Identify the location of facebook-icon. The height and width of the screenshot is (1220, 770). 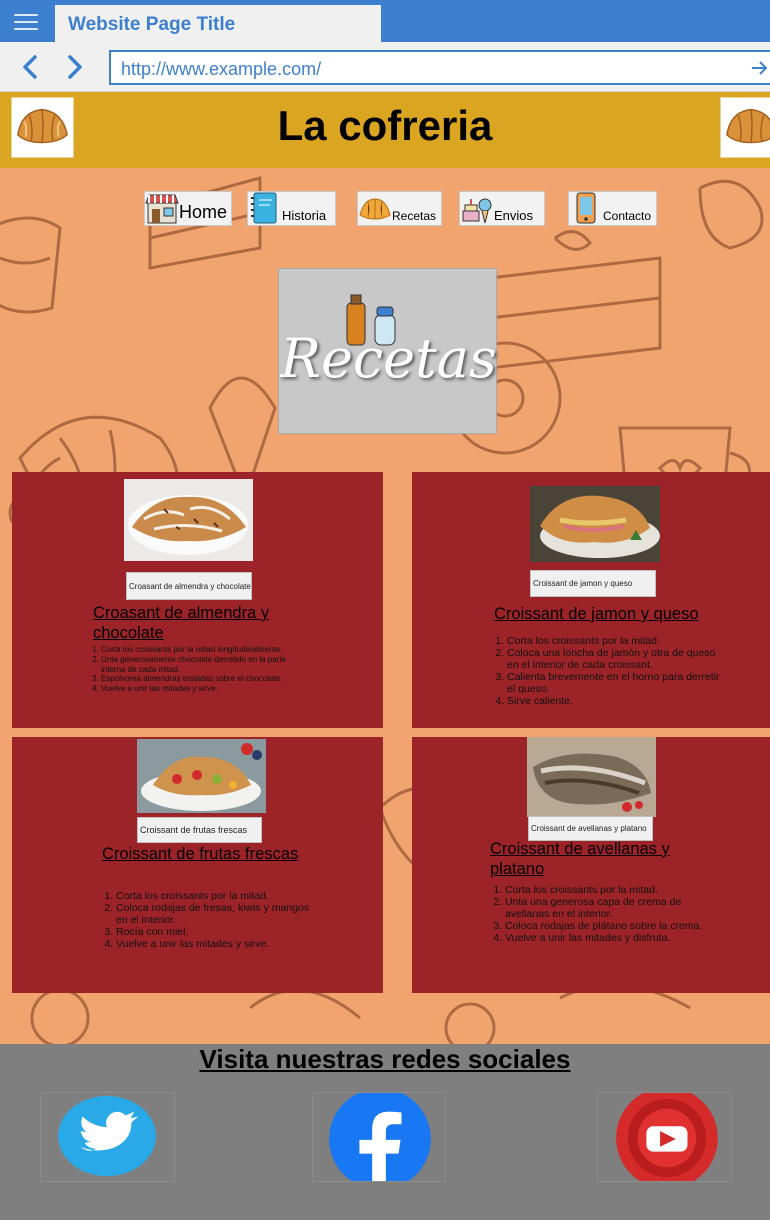
(380, 1139).